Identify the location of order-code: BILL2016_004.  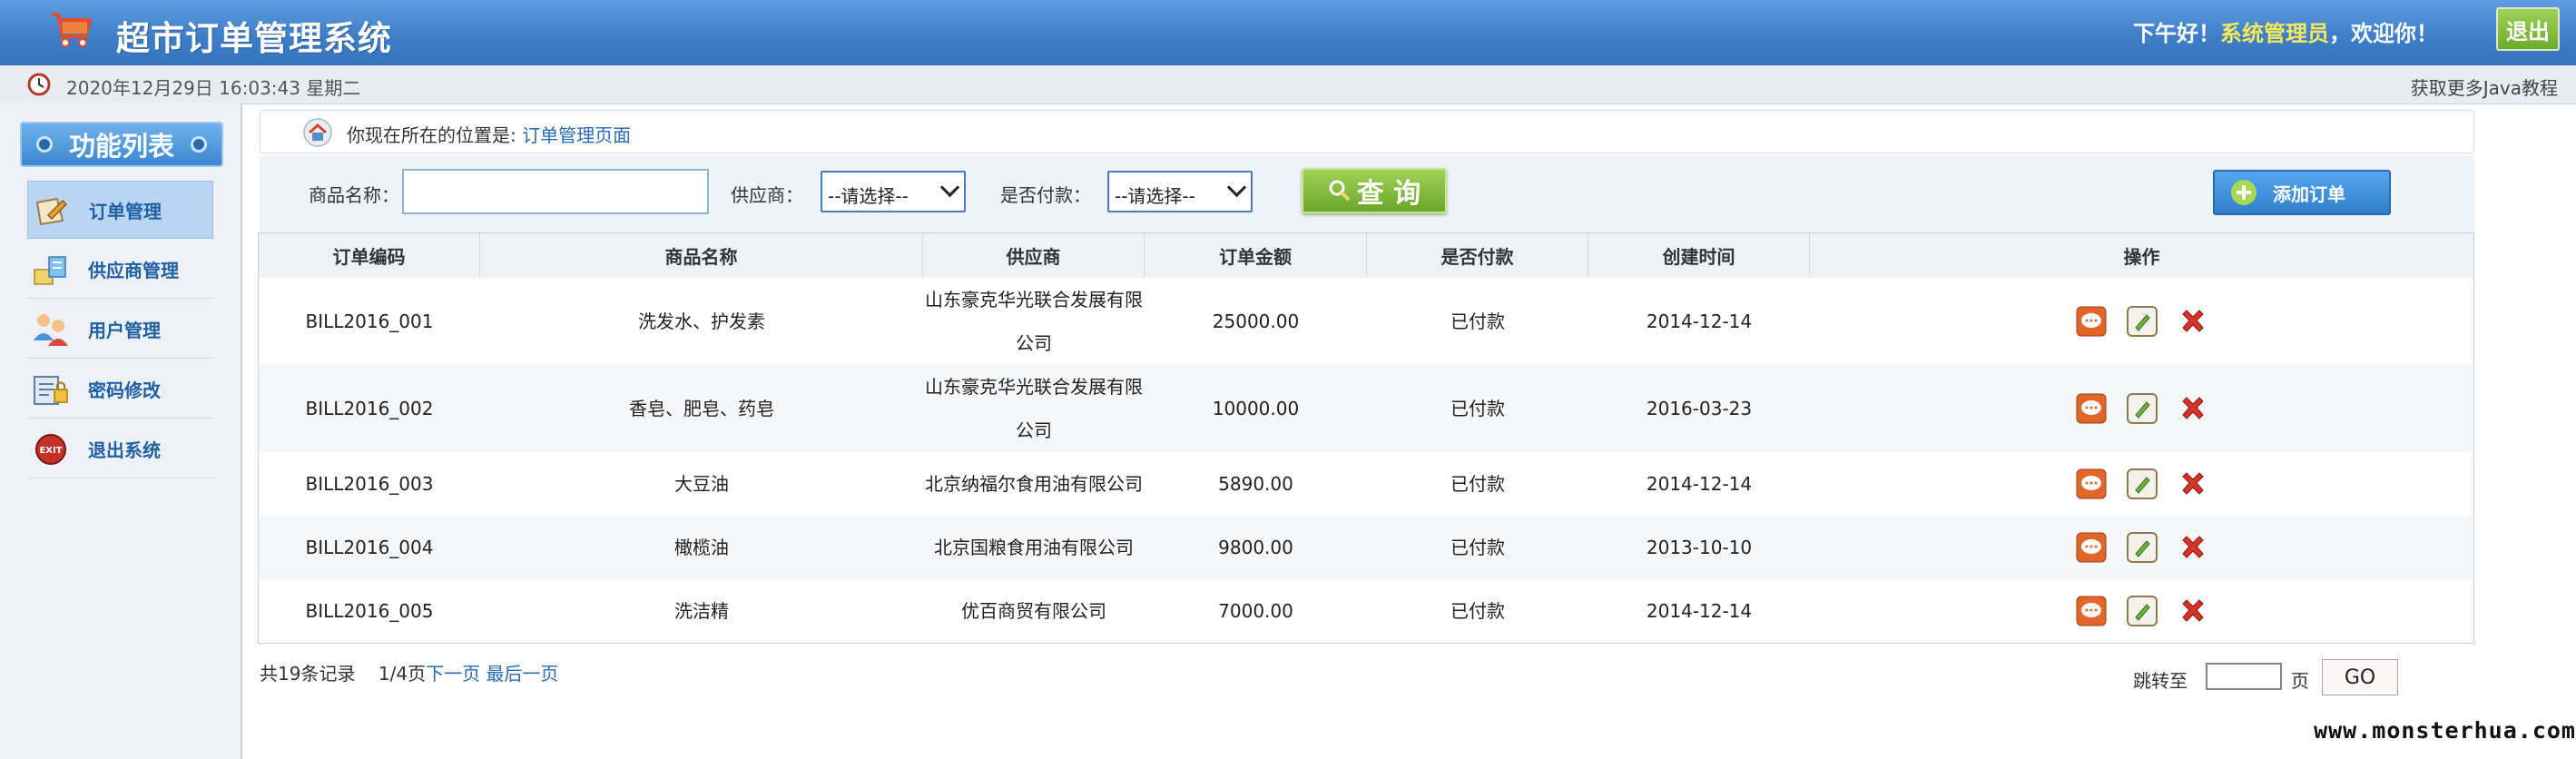
(369, 548).